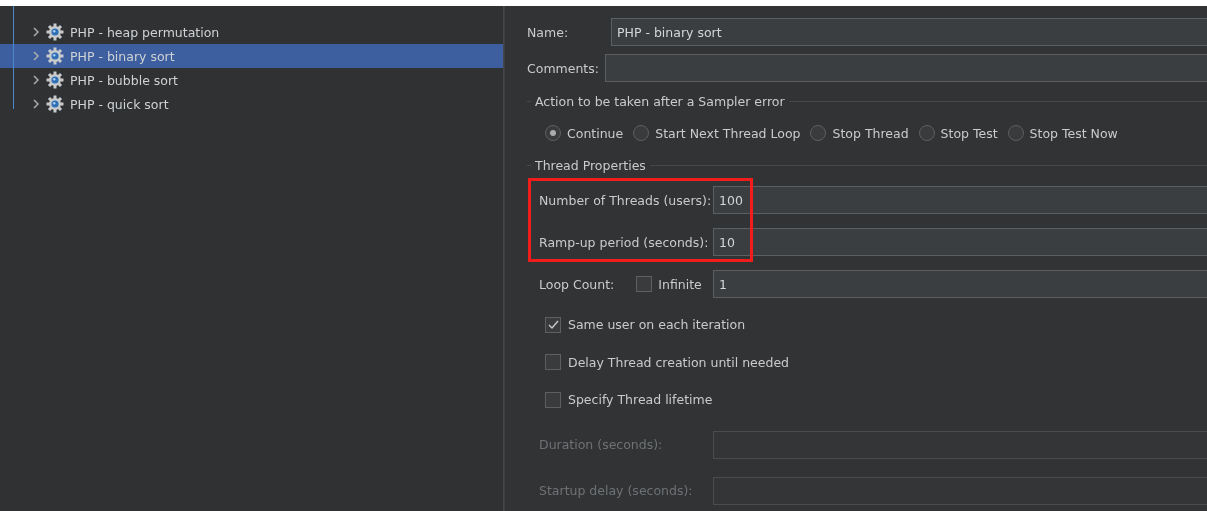 The image size is (1207, 511). What do you see at coordinates (577, 284) in the screenshot?
I see `field-label: Loop Count:` at bounding box center [577, 284].